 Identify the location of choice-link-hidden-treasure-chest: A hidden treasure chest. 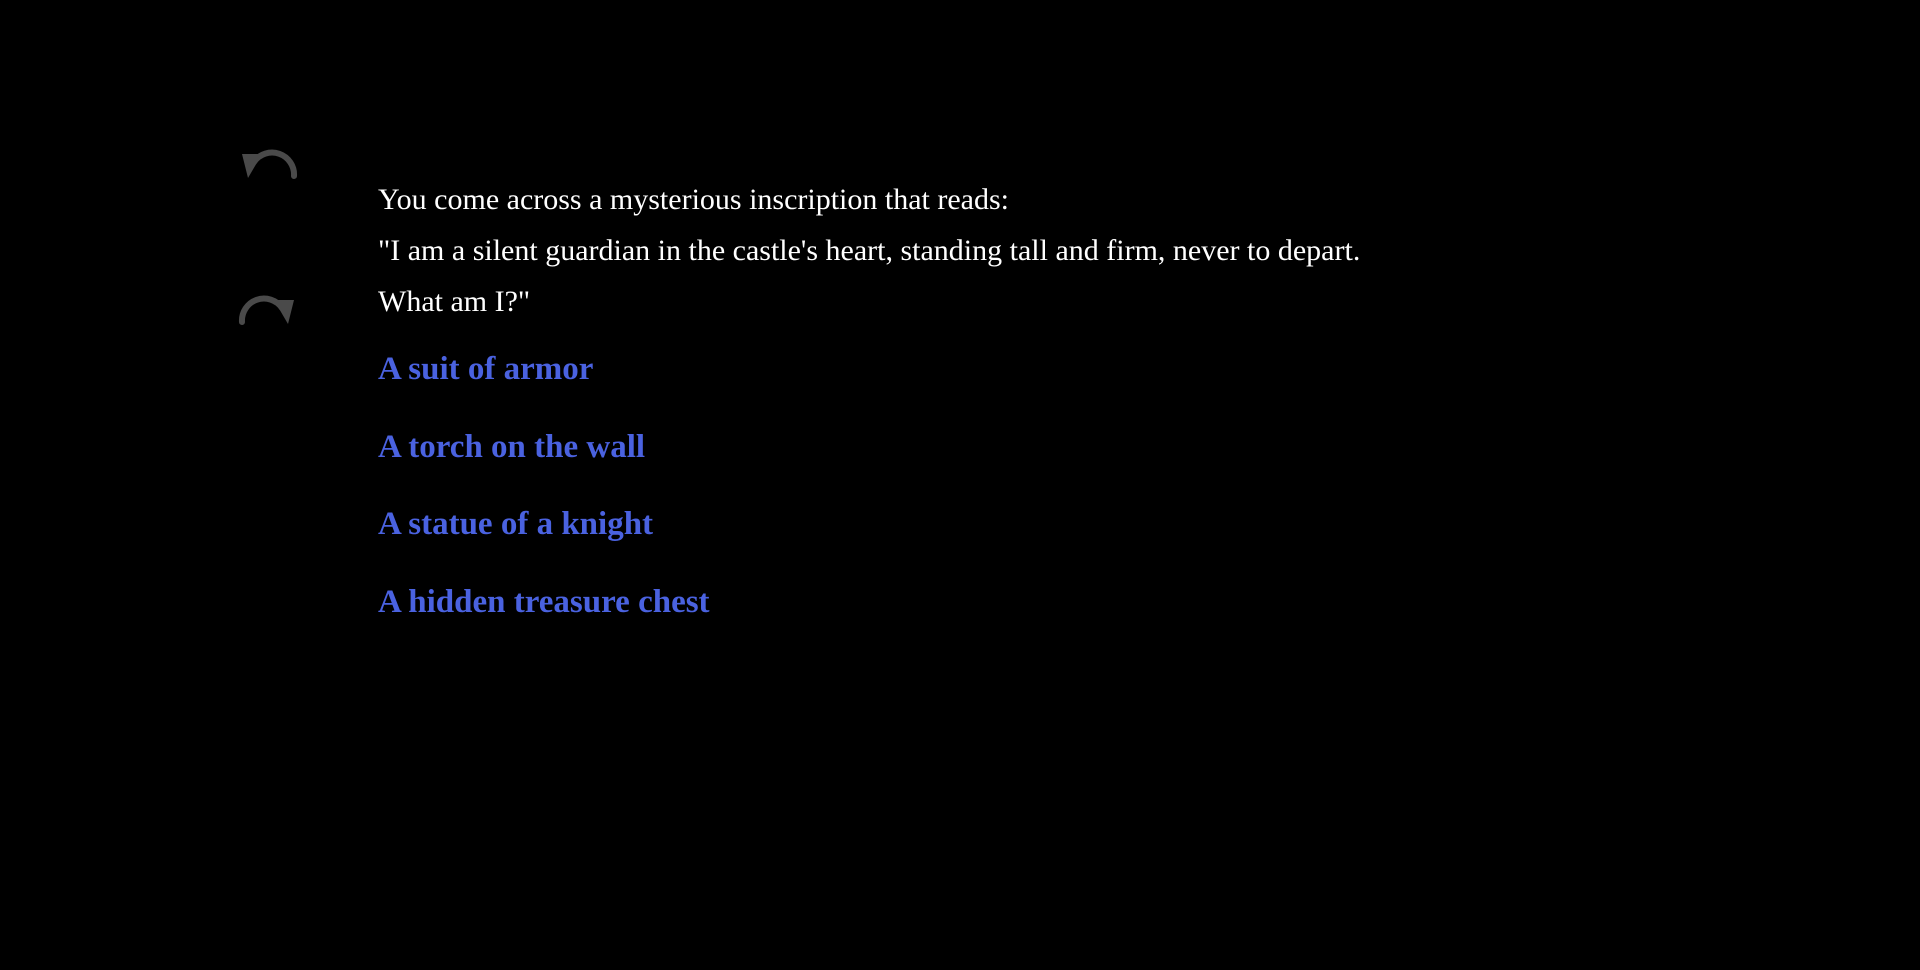
(544, 602).